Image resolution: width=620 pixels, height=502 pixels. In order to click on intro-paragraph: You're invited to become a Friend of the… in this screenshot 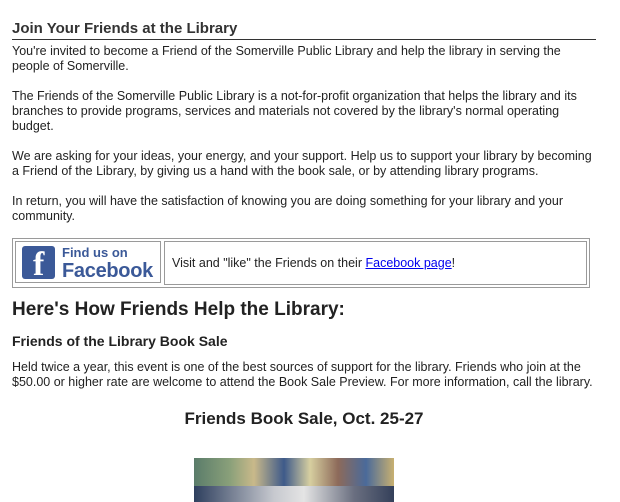, I will do `click(286, 58)`.